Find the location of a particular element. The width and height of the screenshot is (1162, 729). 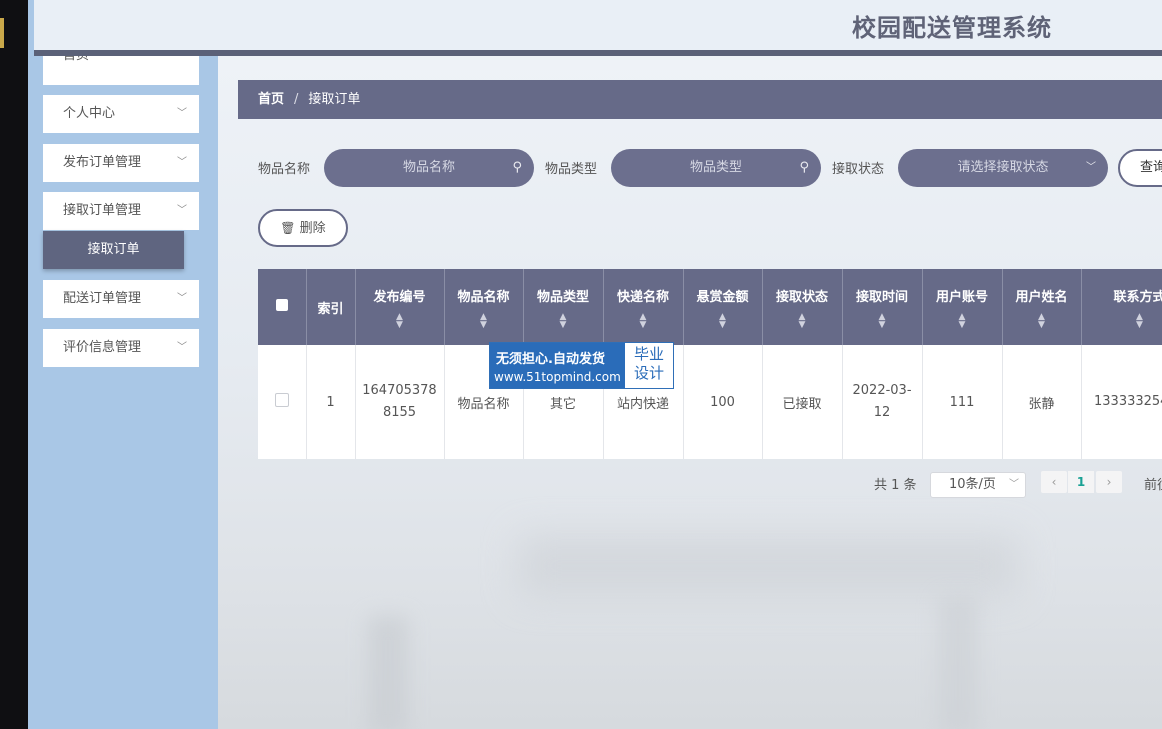

sidebar-item-publish-orders: 发布订单管理 ﹀ is located at coordinates (121, 163).